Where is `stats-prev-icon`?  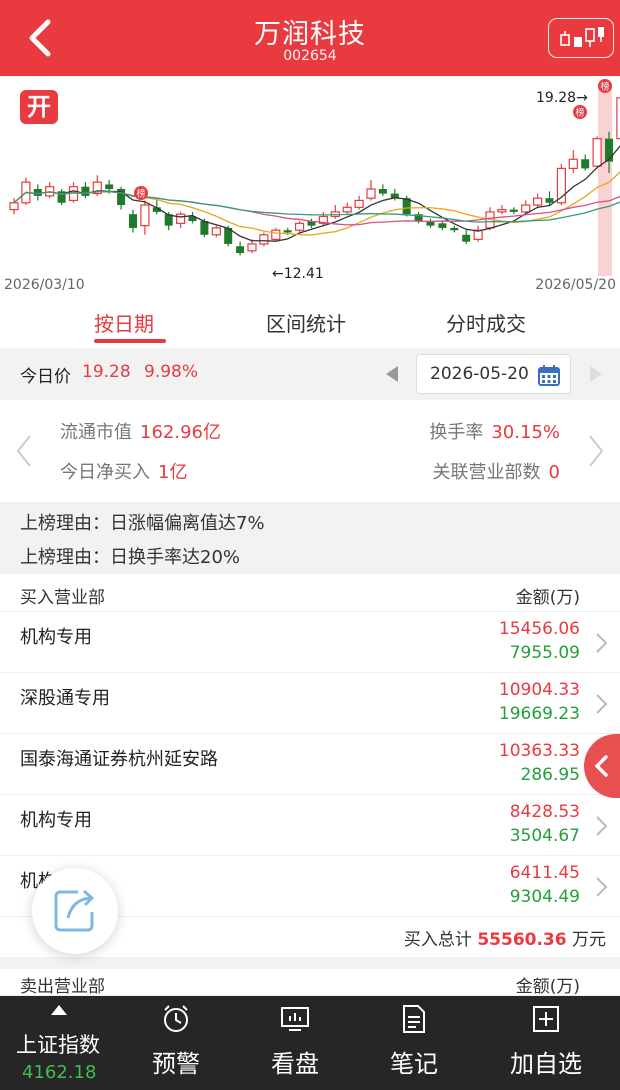
stats-prev-icon is located at coordinates (24, 451).